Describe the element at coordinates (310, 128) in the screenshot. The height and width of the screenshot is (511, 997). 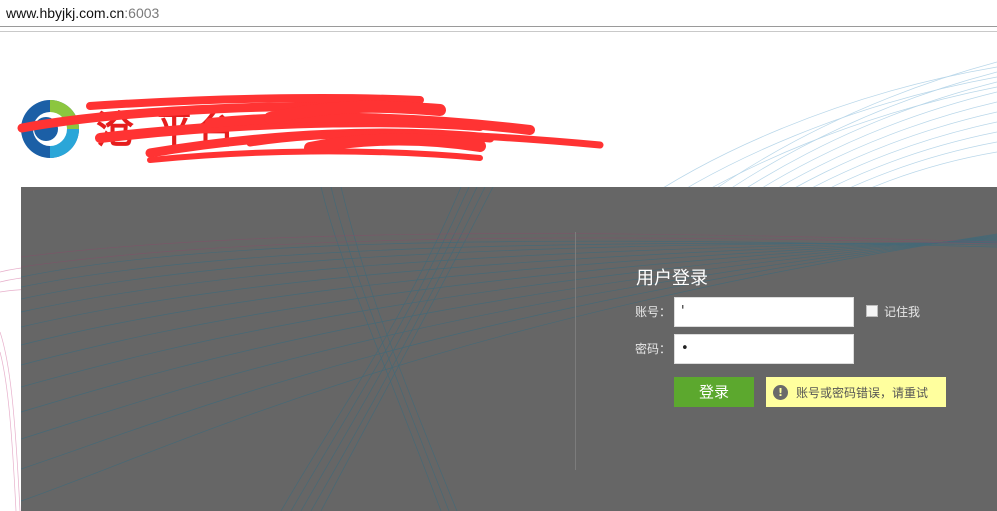
I see `redaction-scribble` at that location.